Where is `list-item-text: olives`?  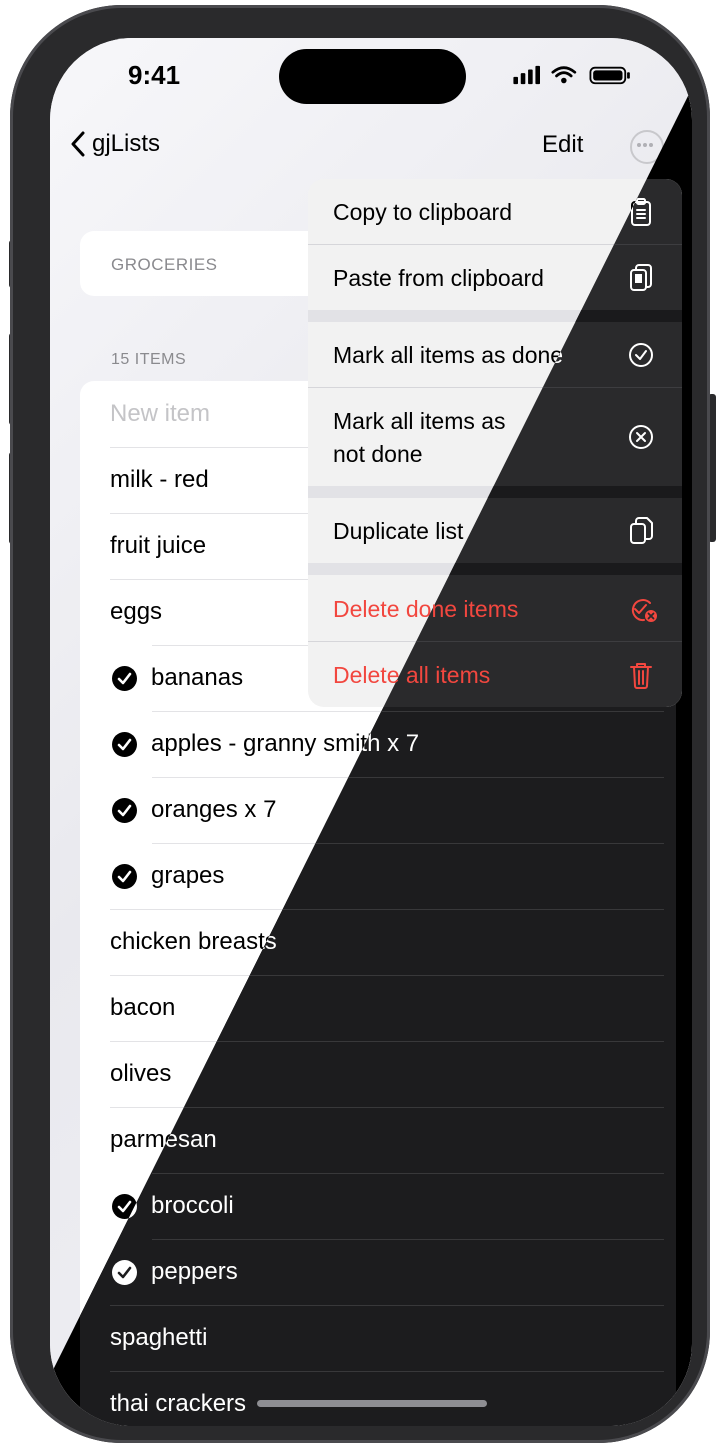
list-item-text: olives is located at coordinates (141, 1073).